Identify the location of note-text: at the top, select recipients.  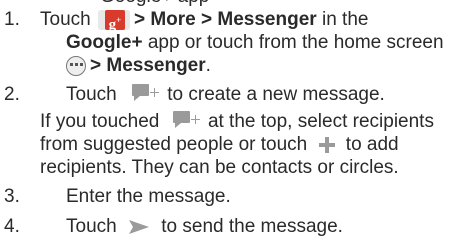
(320, 122).